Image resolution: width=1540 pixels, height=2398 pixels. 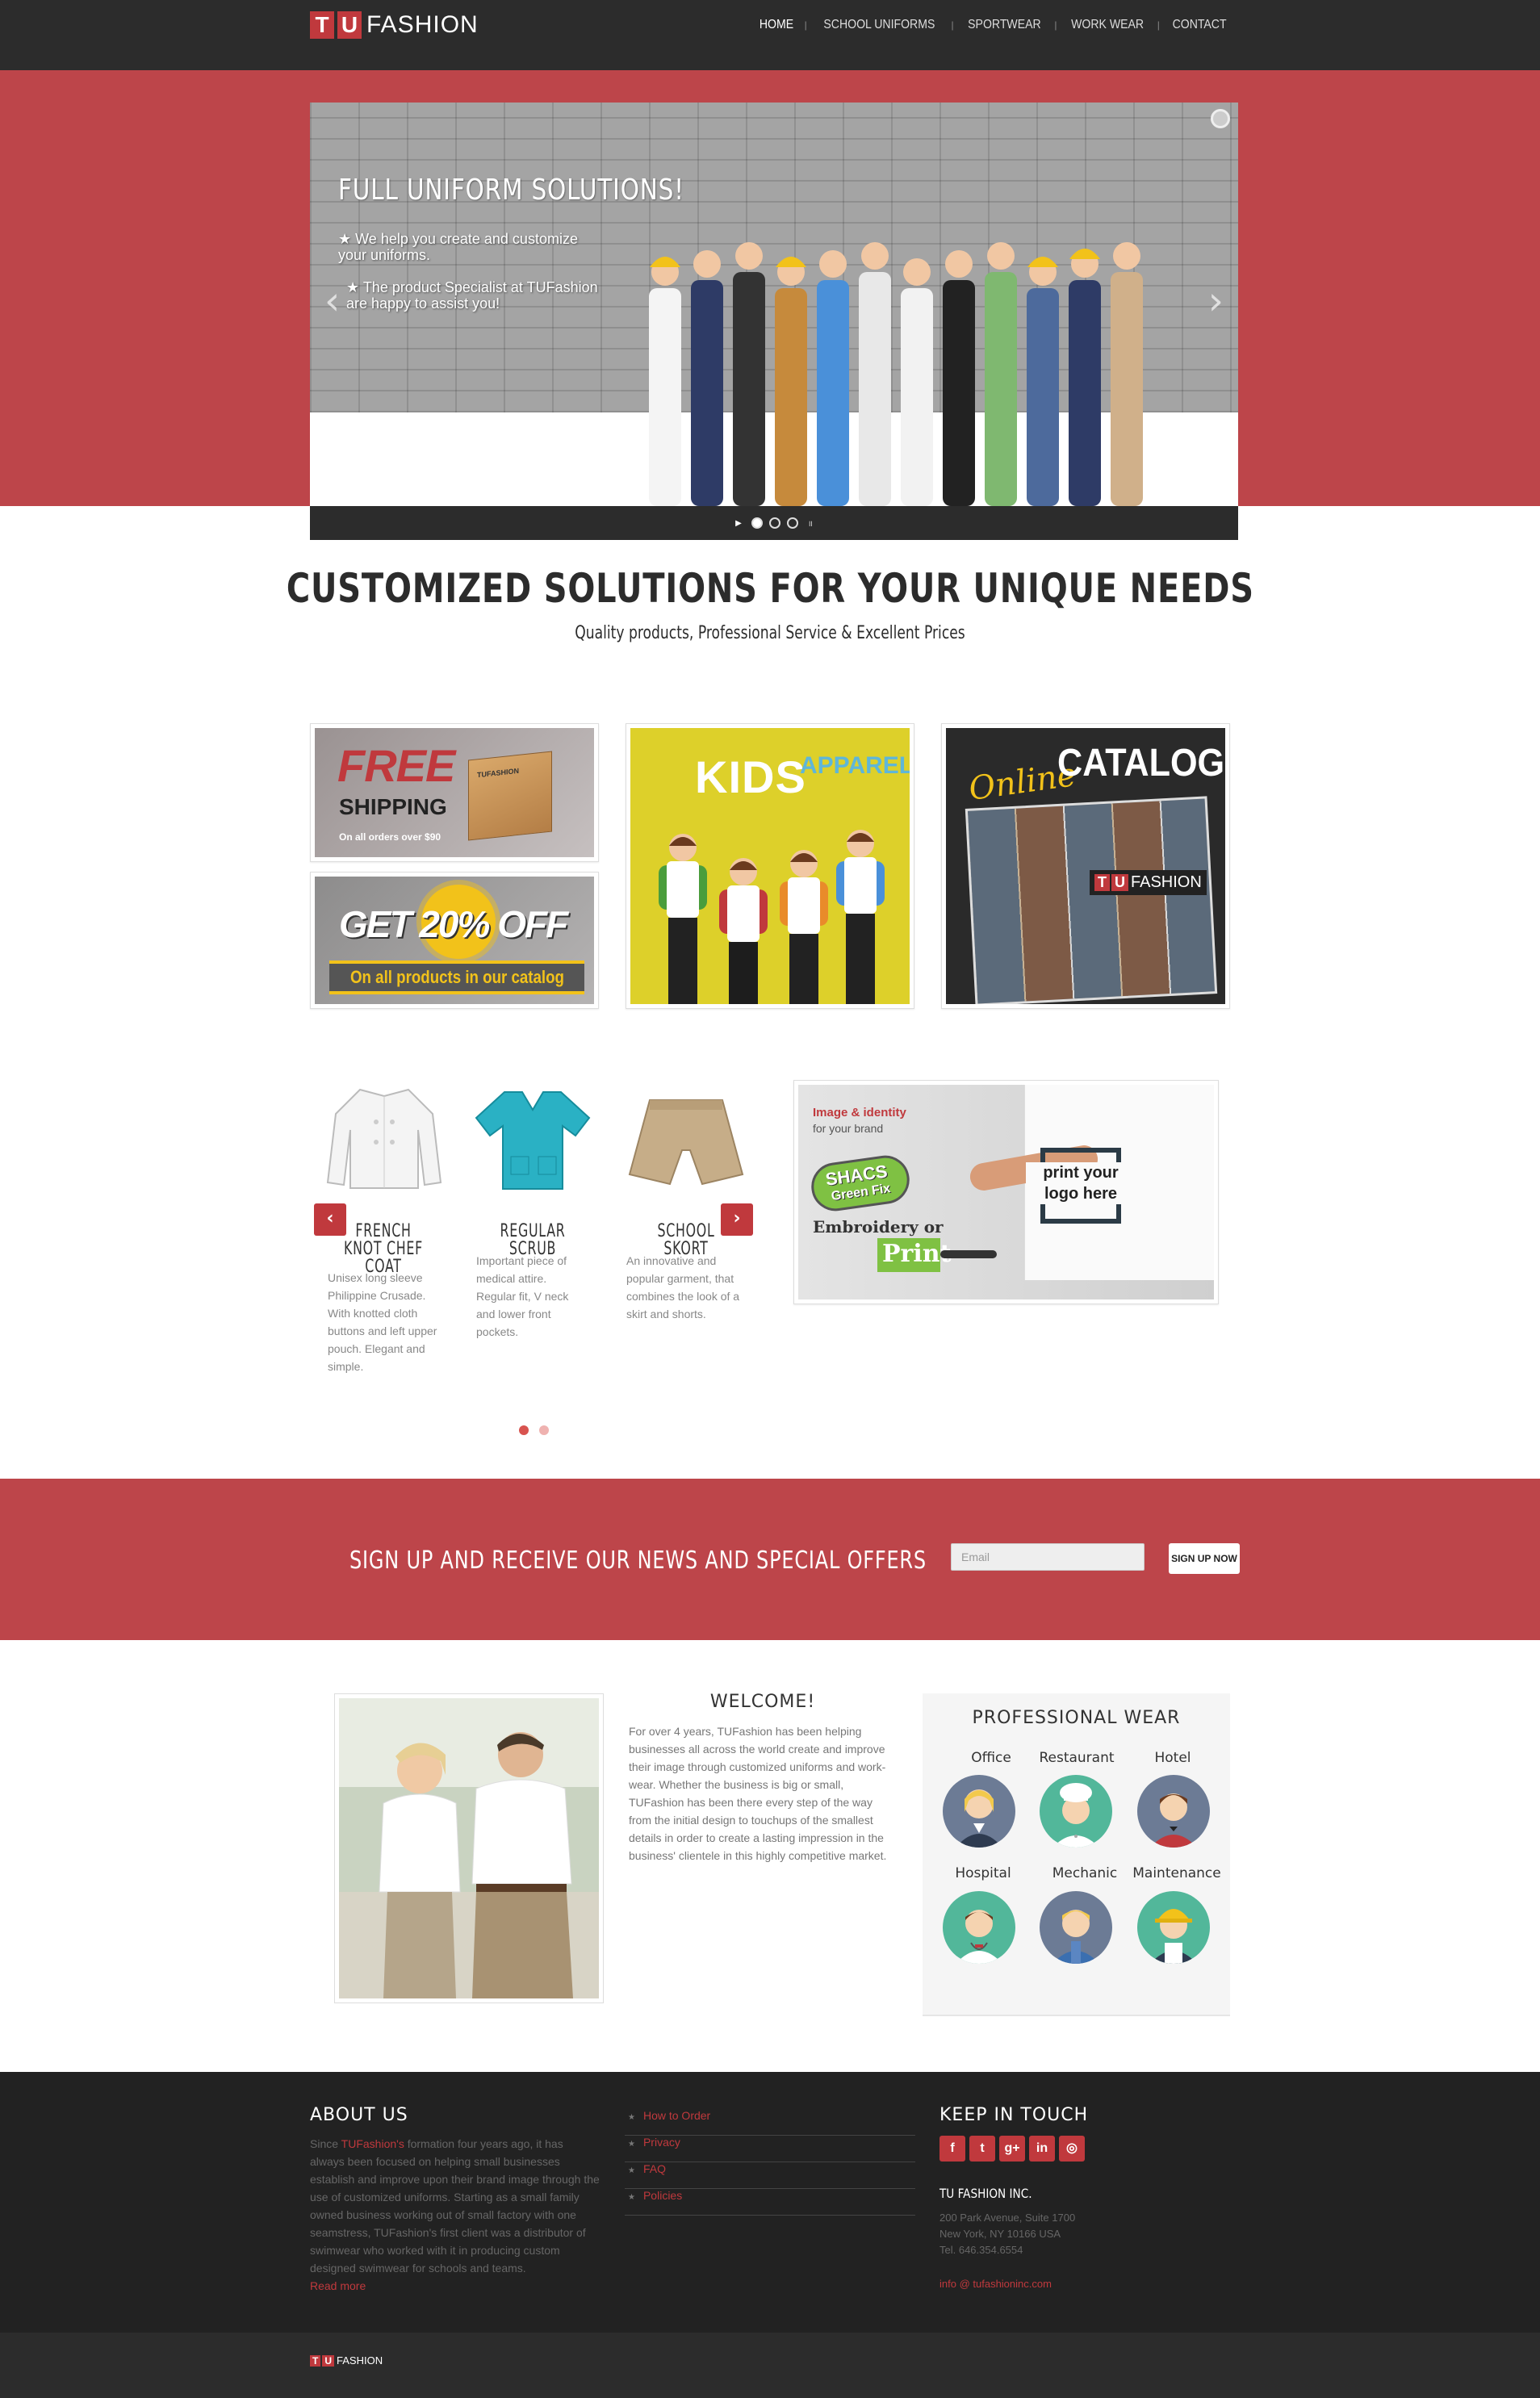 I want to click on shipping-note: On all orders over $90, so click(x=390, y=837).